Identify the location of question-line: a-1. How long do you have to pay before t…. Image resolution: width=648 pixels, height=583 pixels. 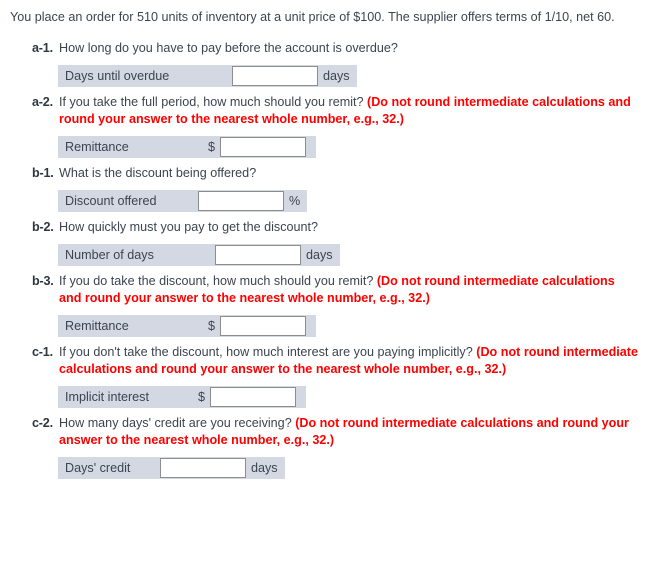
(324, 48).